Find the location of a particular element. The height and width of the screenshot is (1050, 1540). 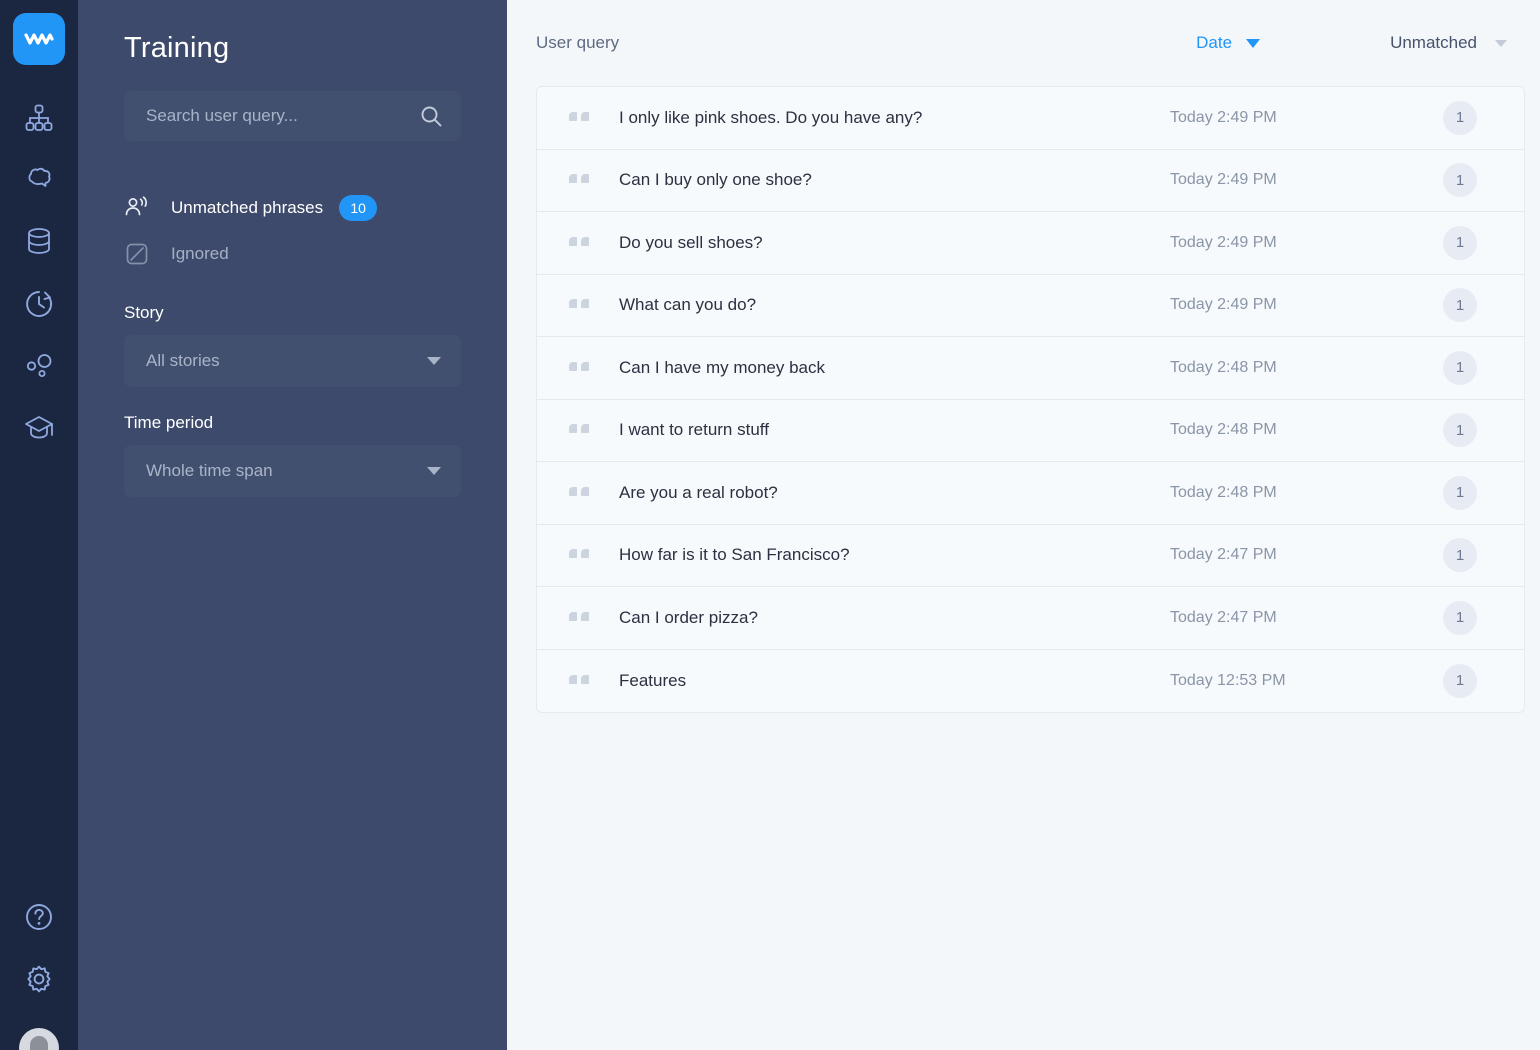

story-label: Story is located at coordinates (144, 312).